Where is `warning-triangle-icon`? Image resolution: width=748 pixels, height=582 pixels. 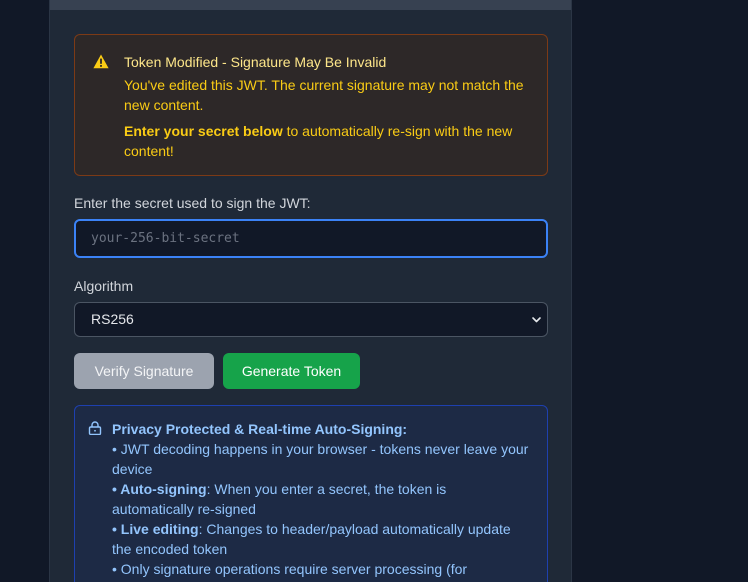 warning-triangle-icon is located at coordinates (101, 61).